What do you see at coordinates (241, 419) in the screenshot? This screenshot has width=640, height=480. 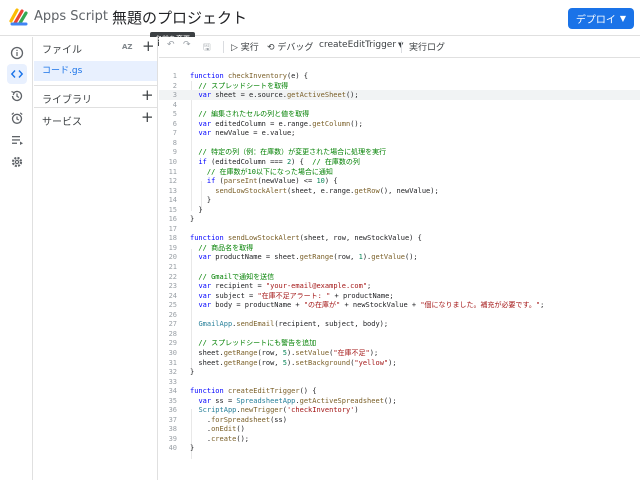 I see `code-token: forSpreadsheet` at bounding box center [241, 419].